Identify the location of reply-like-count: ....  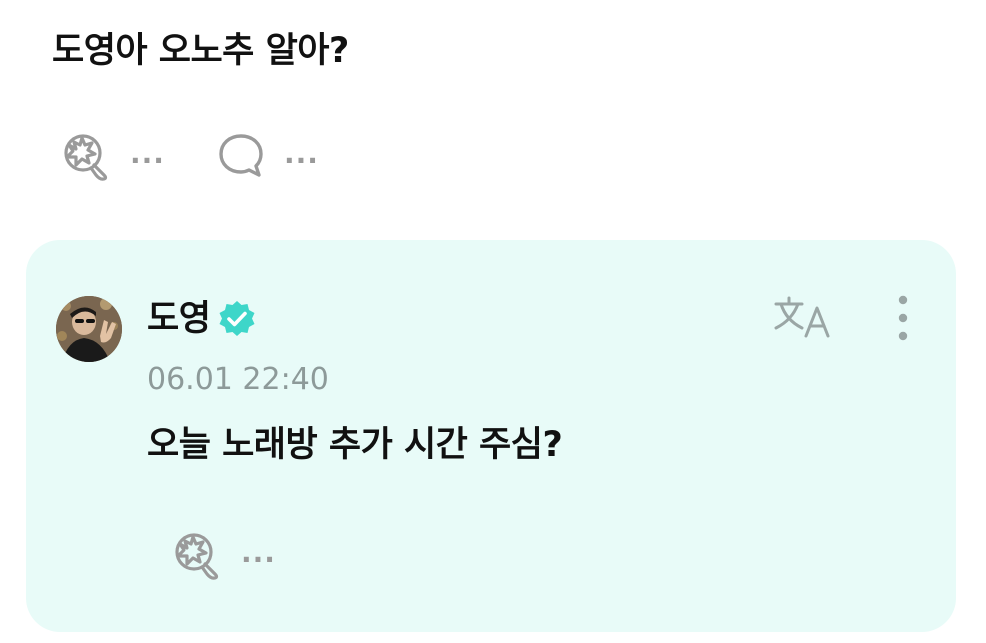
(258, 552).